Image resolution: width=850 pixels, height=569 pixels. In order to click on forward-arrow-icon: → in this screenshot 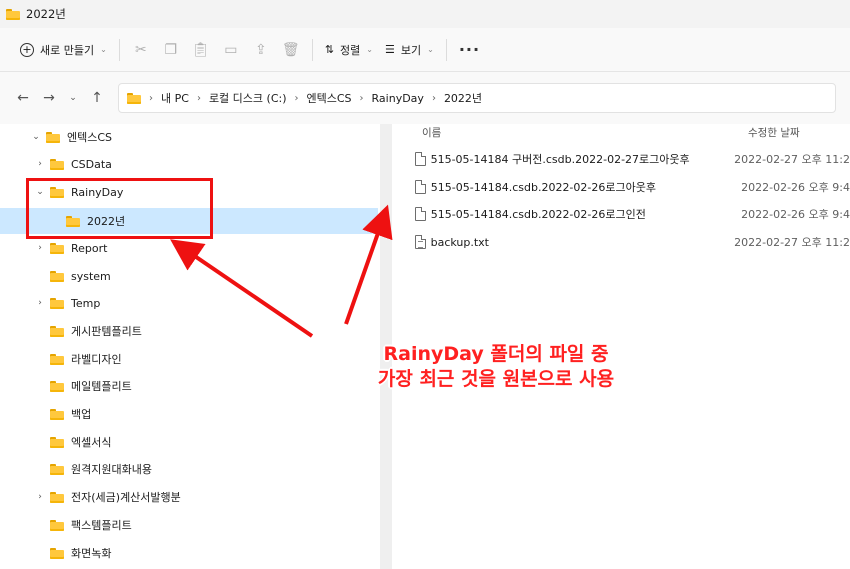, I will do `click(49, 98)`.